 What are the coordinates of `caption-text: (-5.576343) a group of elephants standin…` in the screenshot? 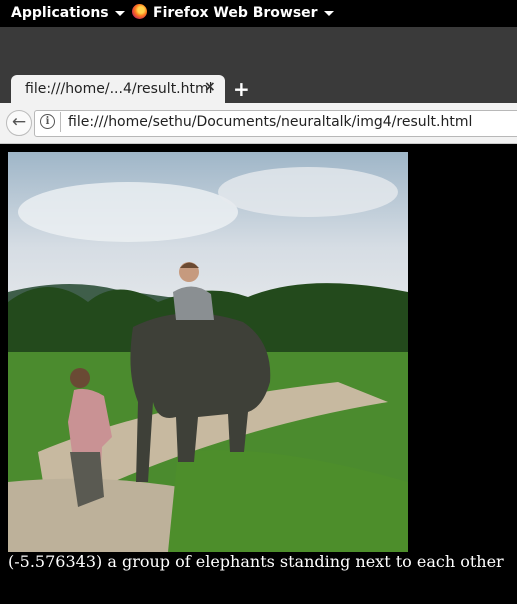 It's located at (256, 561).